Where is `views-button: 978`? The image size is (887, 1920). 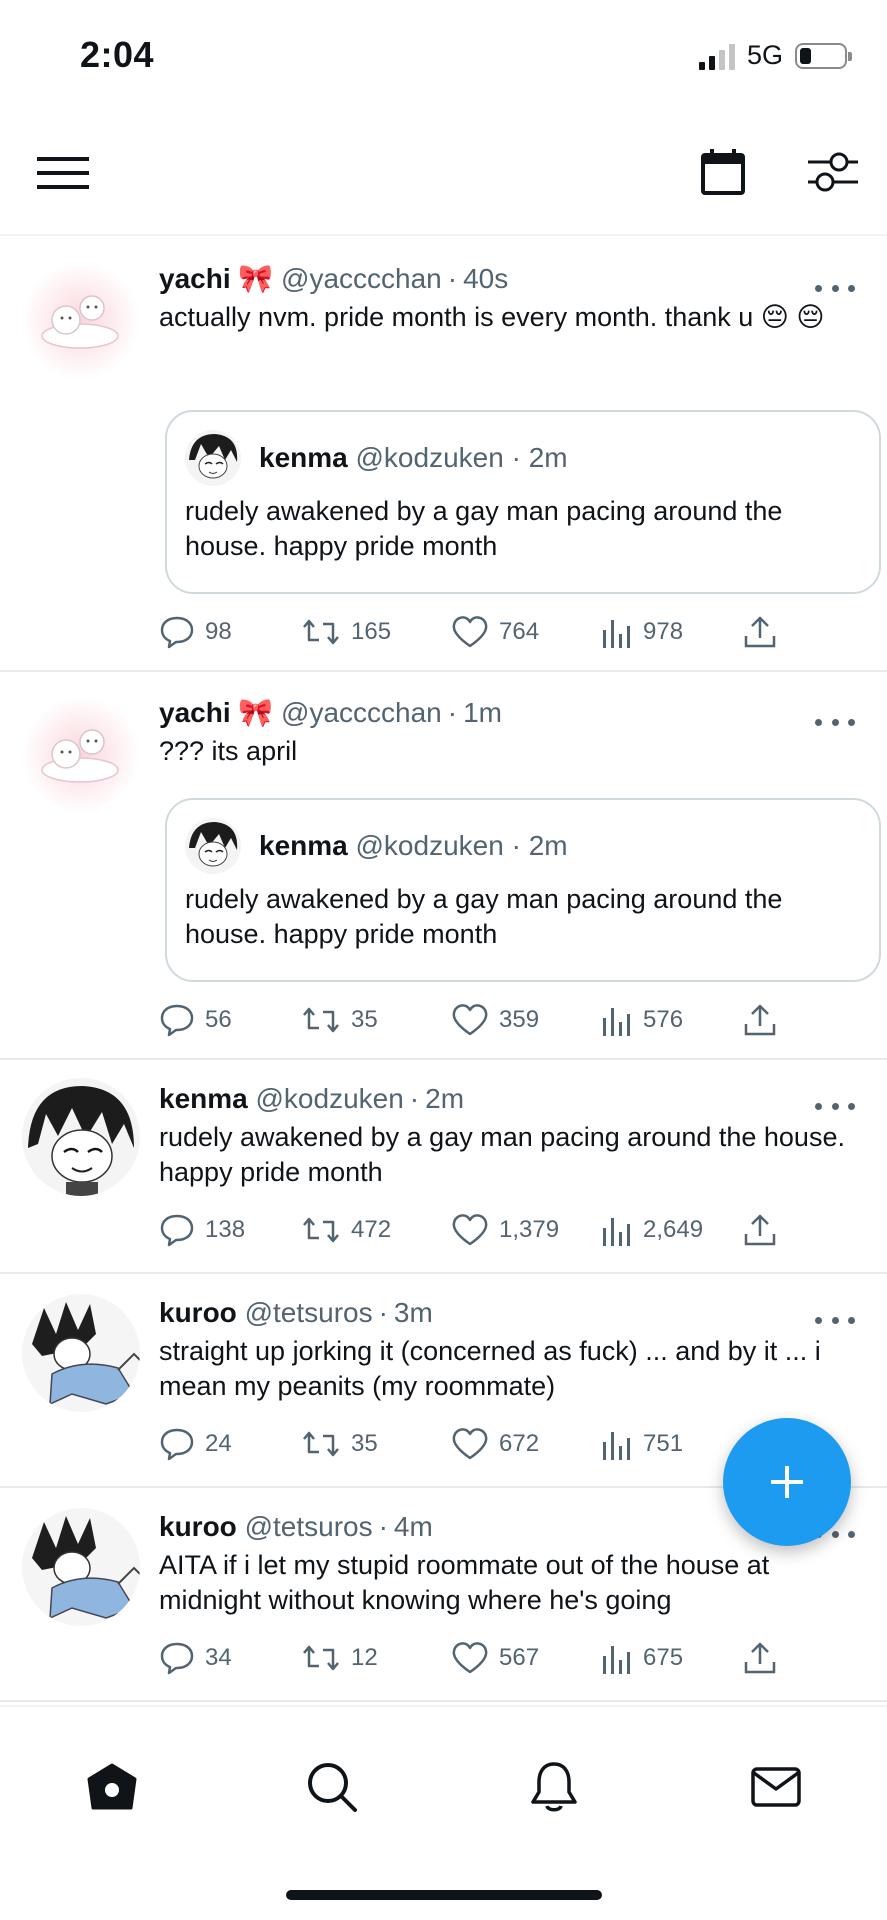
views-button: 978 is located at coordinates (642, 632).